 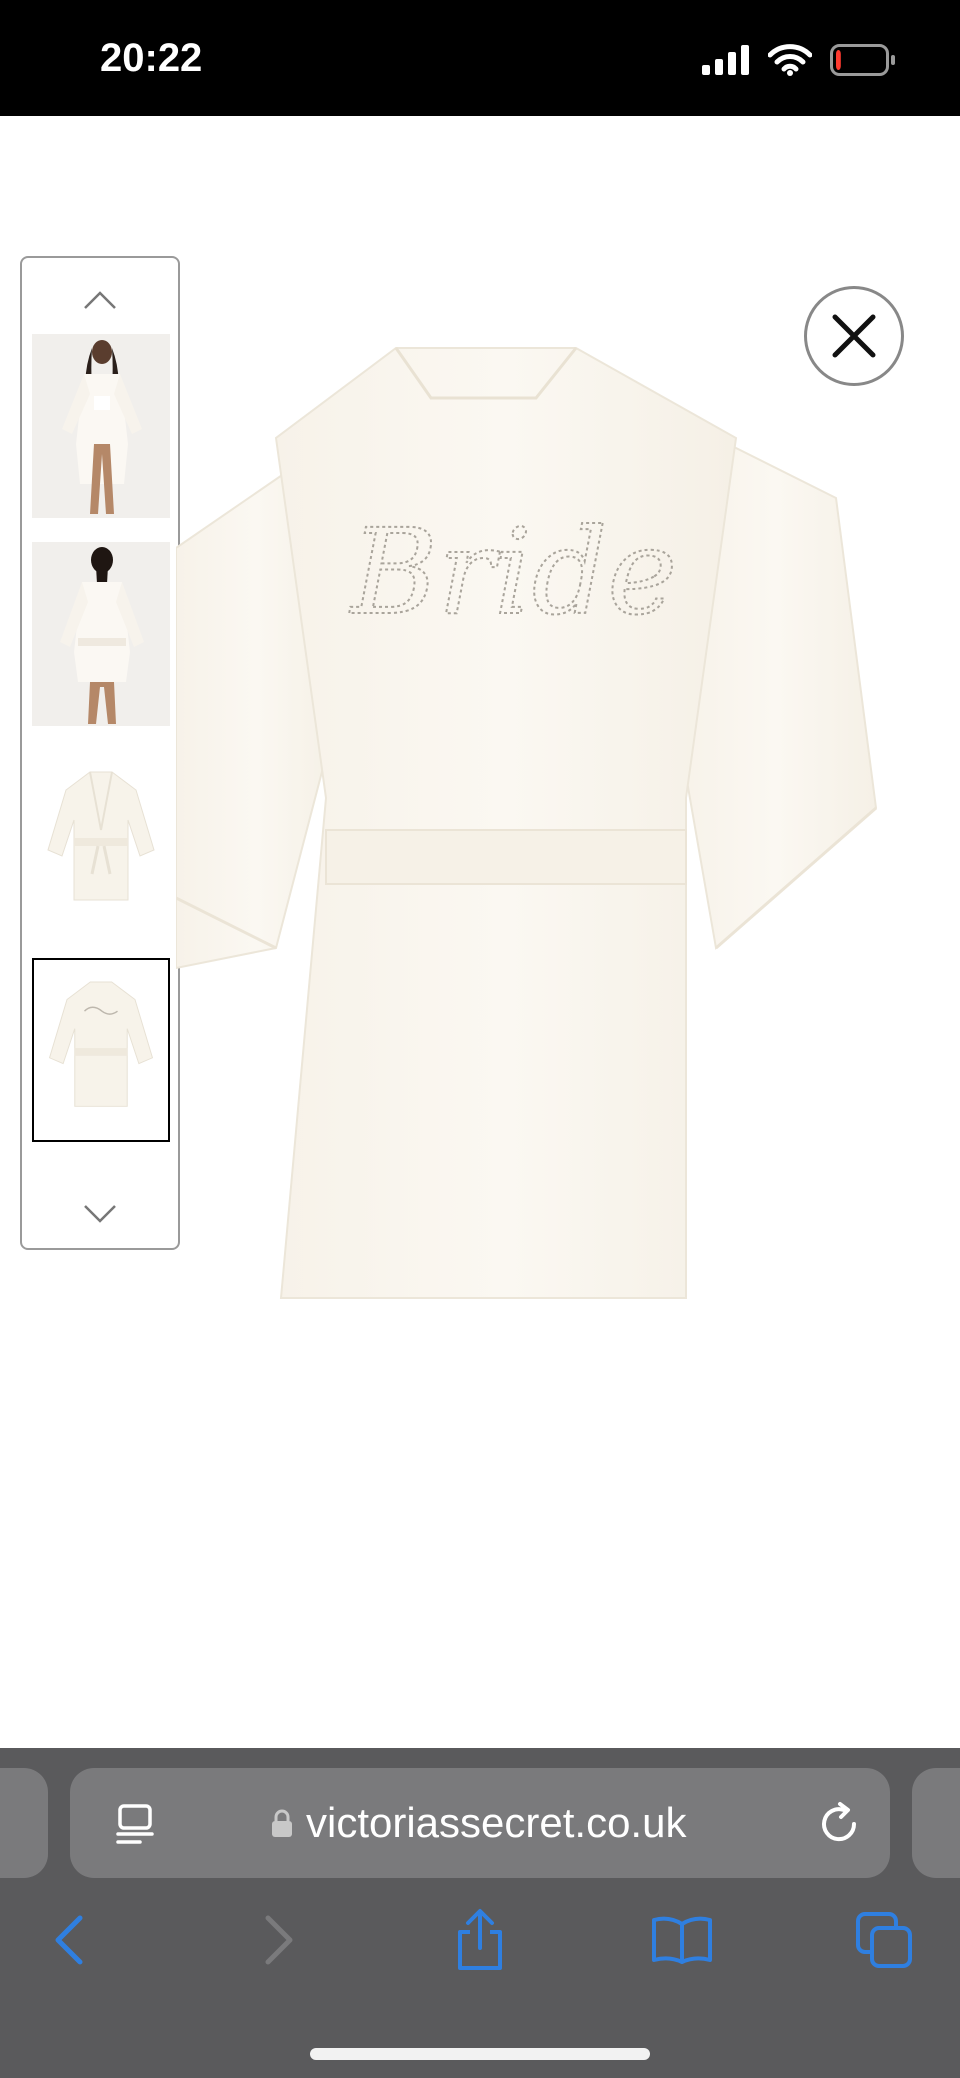 I want to click on tabs-button, so click(x=884, y=1940).